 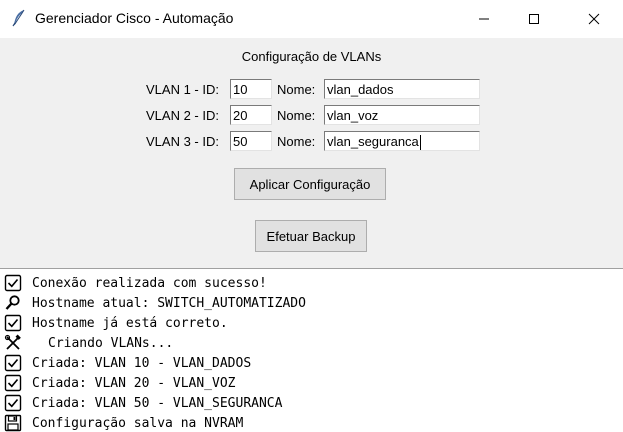 What do you see at coordinates (420, 142) in the screenshot?
I see `text-caret` at bounding box center [420, 142].